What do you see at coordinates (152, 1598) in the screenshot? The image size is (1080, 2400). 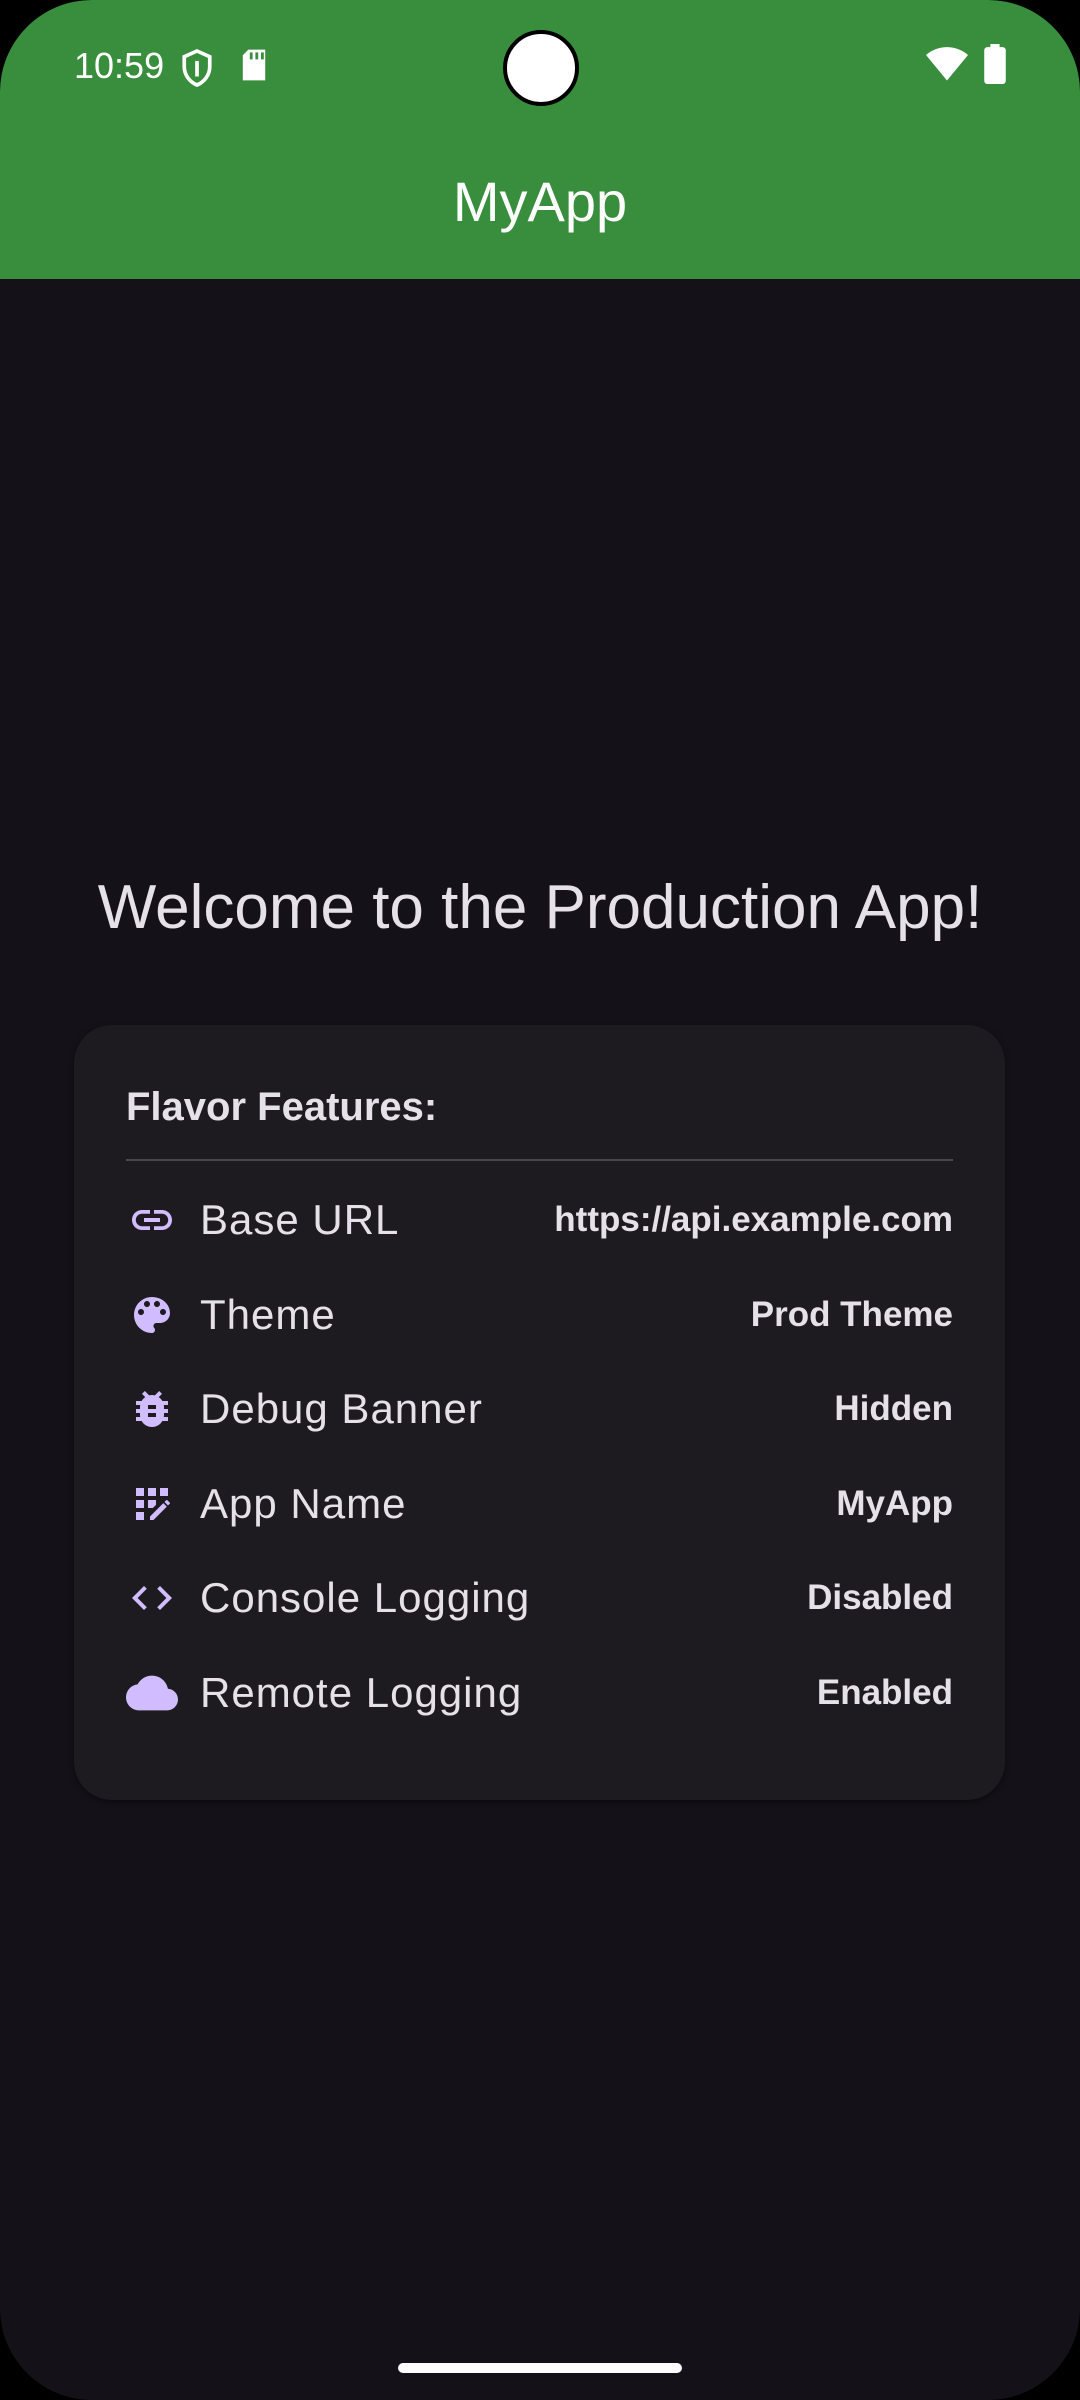 I see `code-icon` at bounding box center [152, 1598].